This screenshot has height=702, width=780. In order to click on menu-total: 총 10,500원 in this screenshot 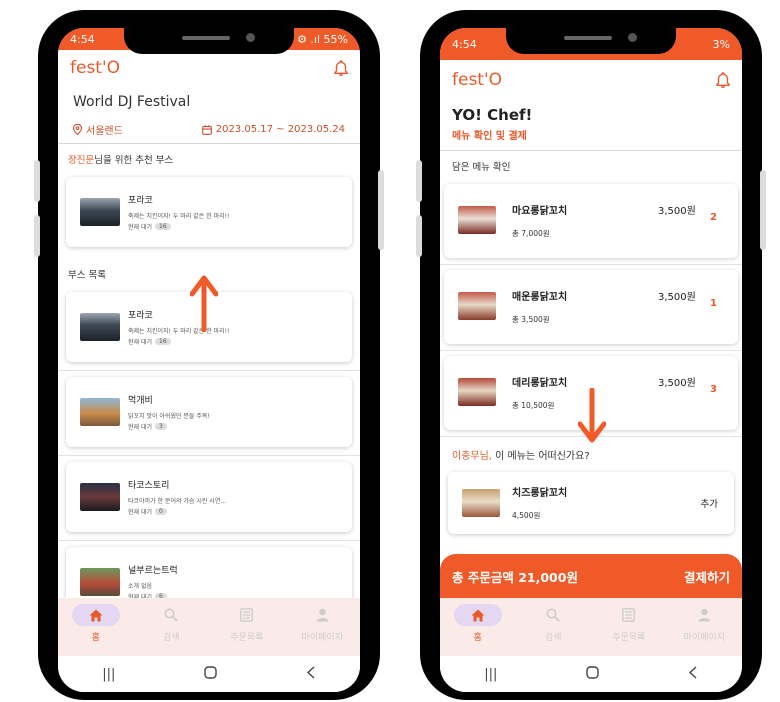, I will do `click(533, 405)`.